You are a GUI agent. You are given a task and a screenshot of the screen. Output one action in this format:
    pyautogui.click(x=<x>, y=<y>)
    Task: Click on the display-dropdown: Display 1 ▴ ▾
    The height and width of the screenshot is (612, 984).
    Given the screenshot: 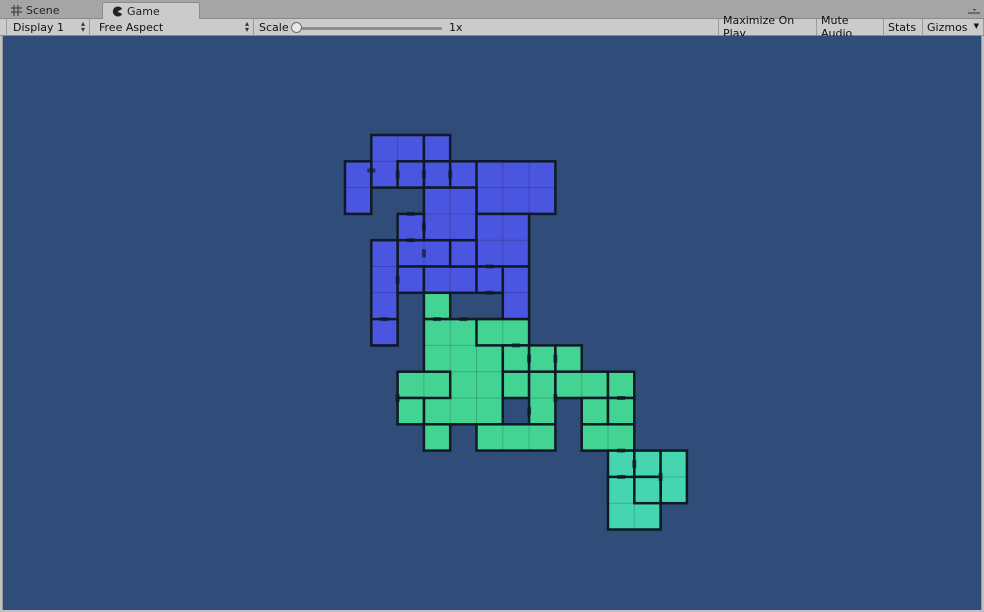 What is the action you would take?
    pyautogui.click(x=48, y=27)
    